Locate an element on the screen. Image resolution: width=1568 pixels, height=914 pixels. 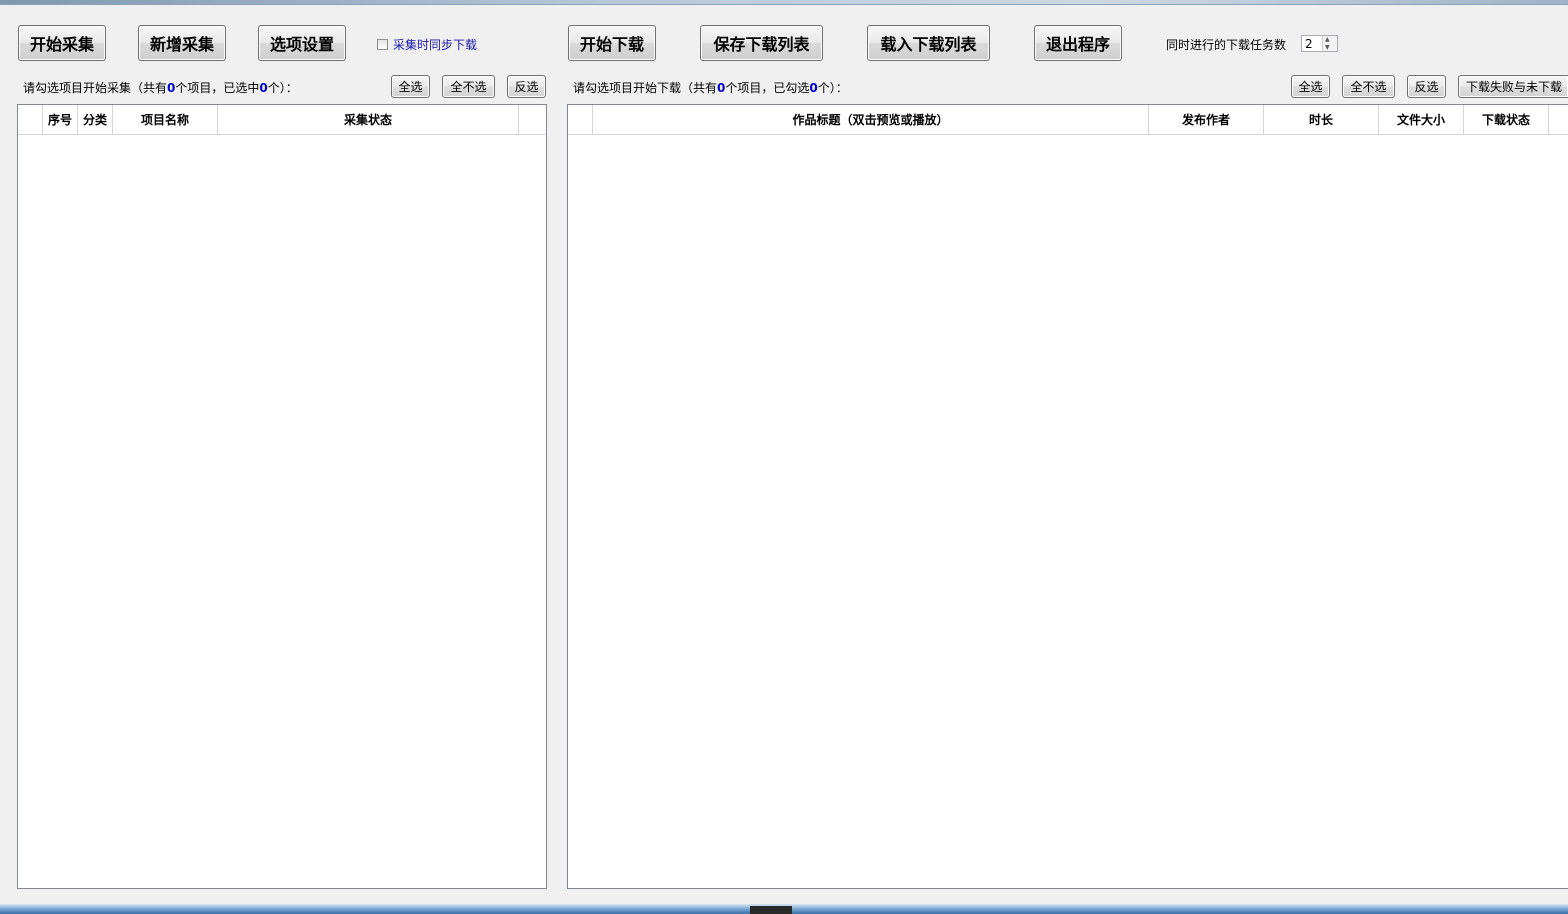
download-col-status: 下载状态 is located at coordinates (1506, 119).